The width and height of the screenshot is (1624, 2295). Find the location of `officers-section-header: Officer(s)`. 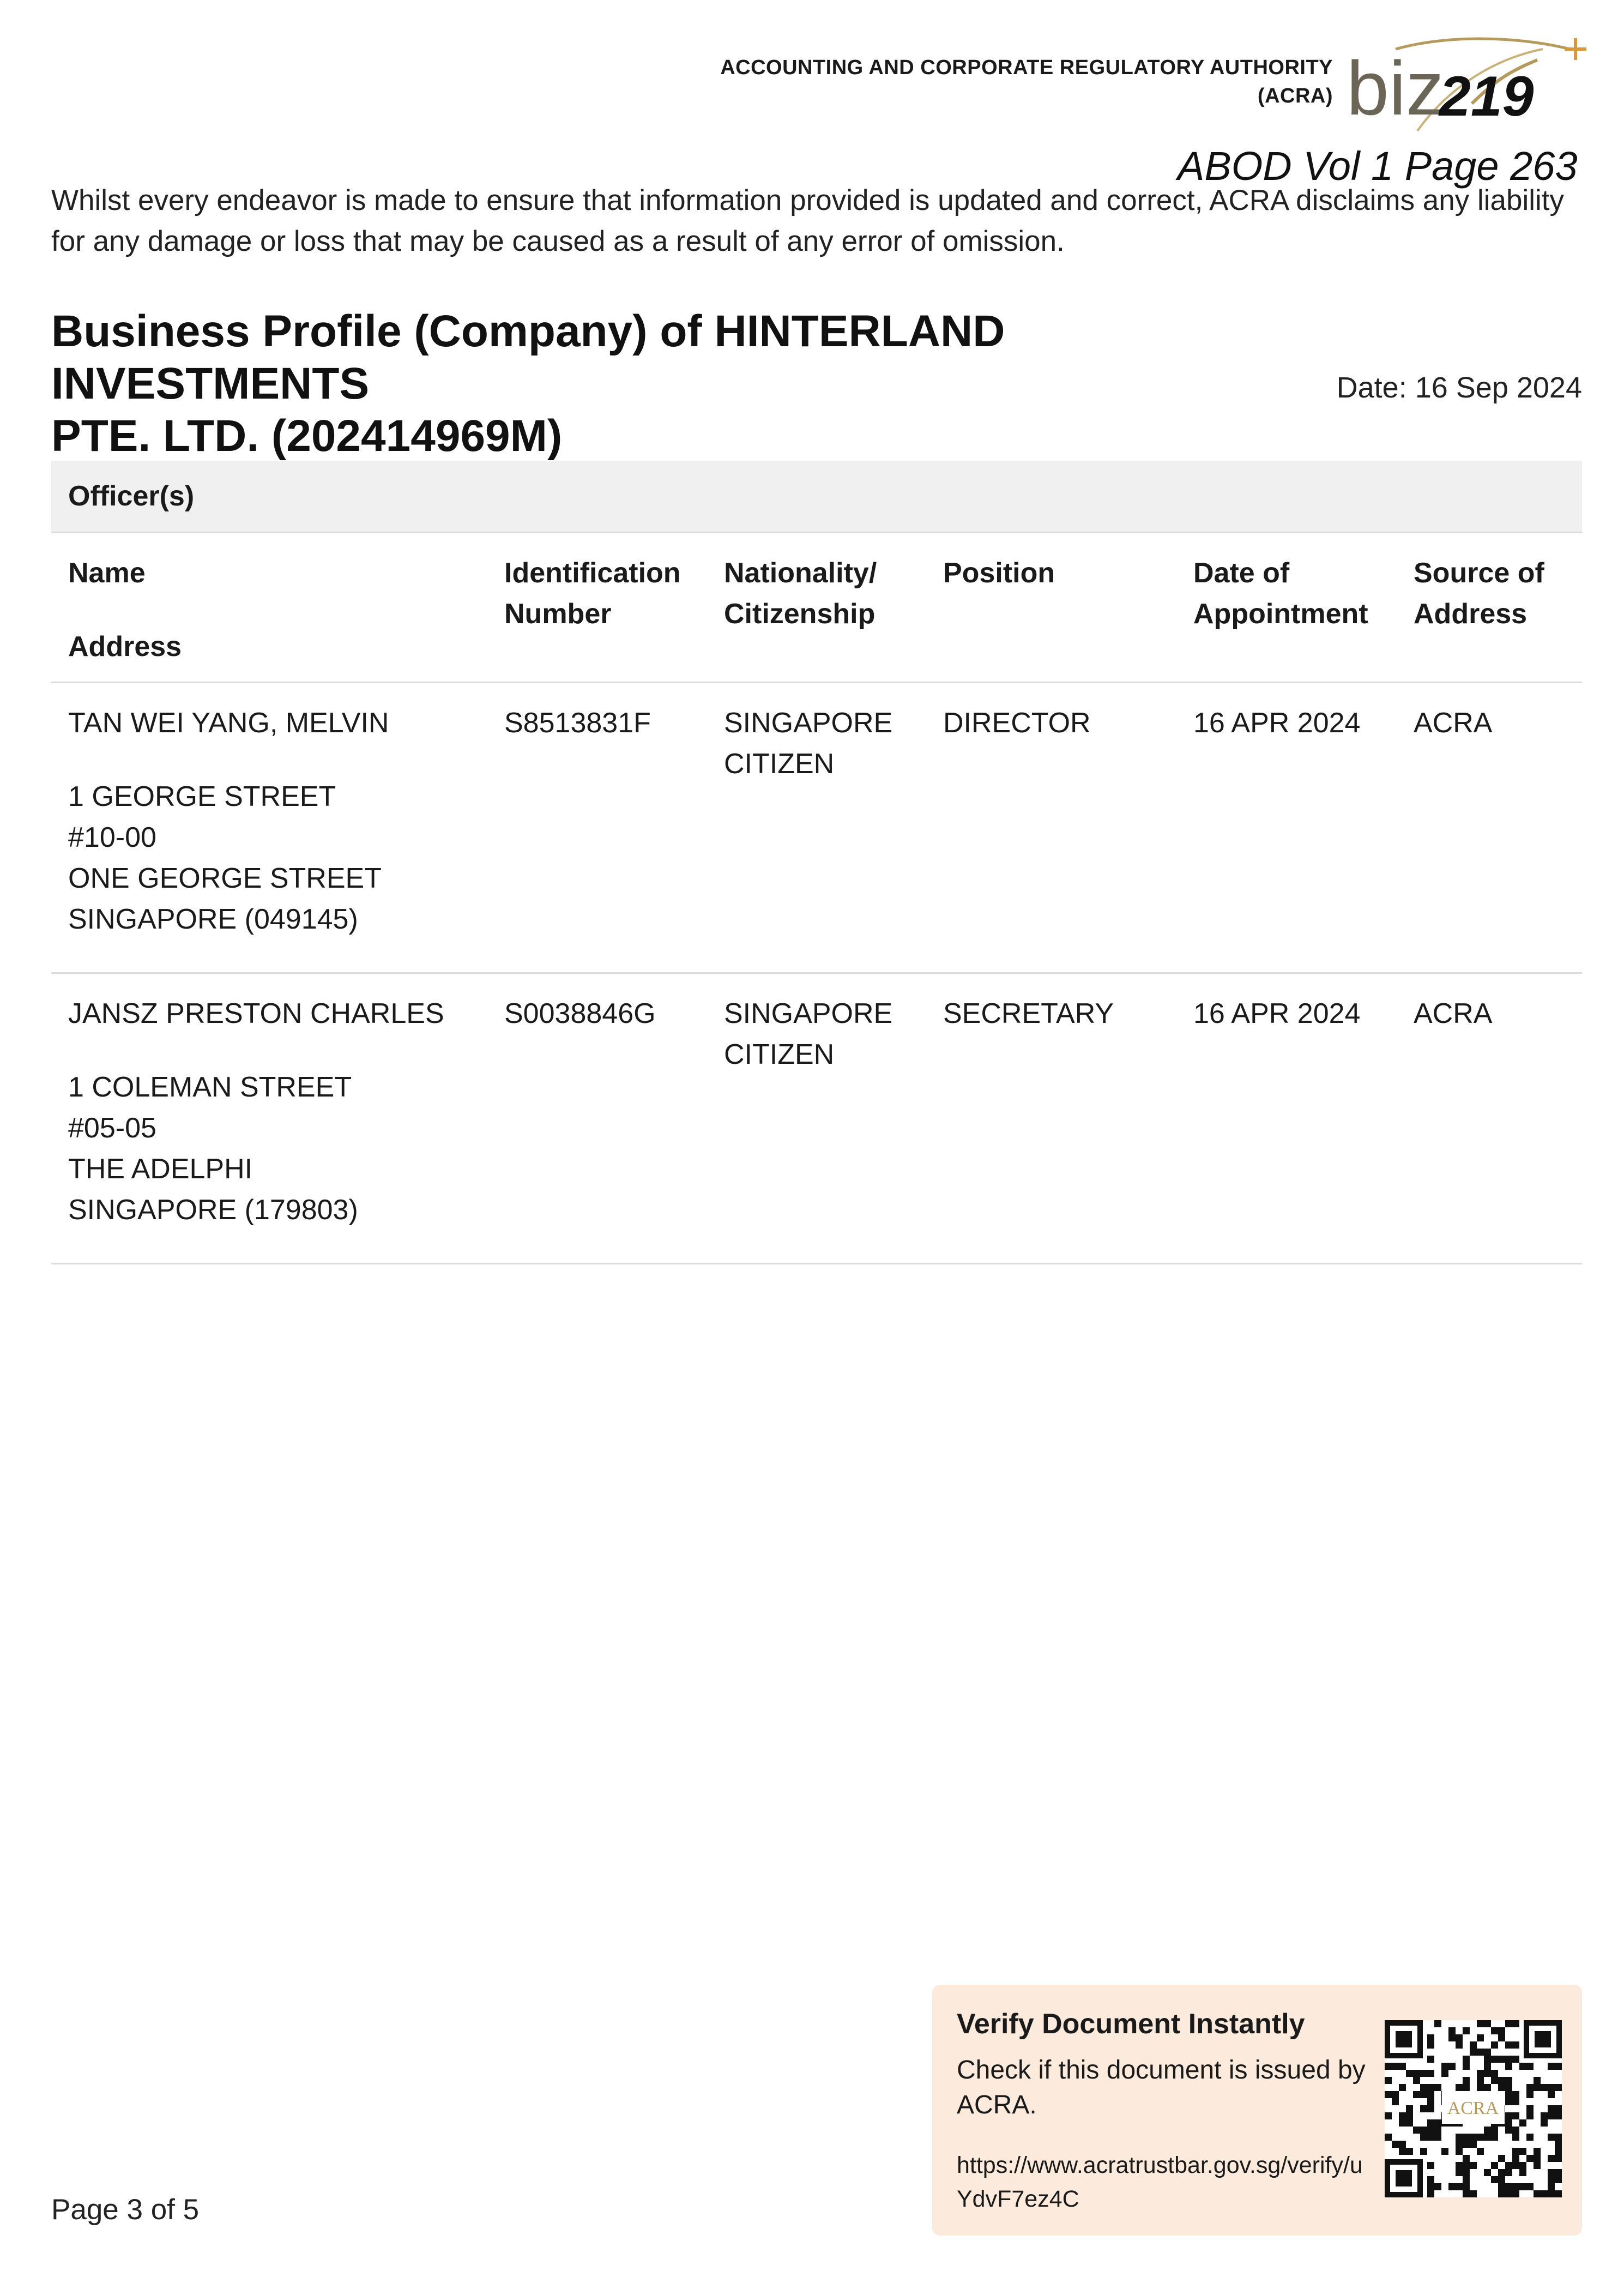

officers-section-header: Officer(s) is located at coordinates (816, 497).